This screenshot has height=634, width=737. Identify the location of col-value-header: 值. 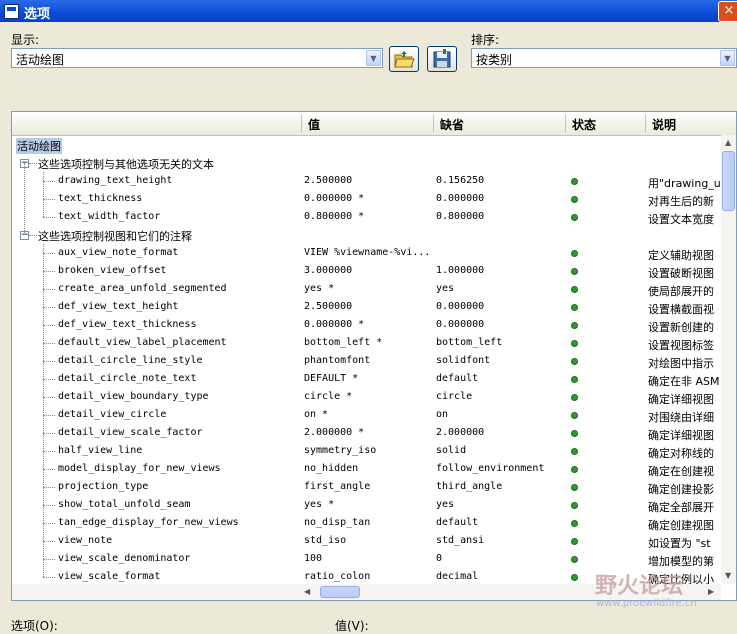
(314, 124).